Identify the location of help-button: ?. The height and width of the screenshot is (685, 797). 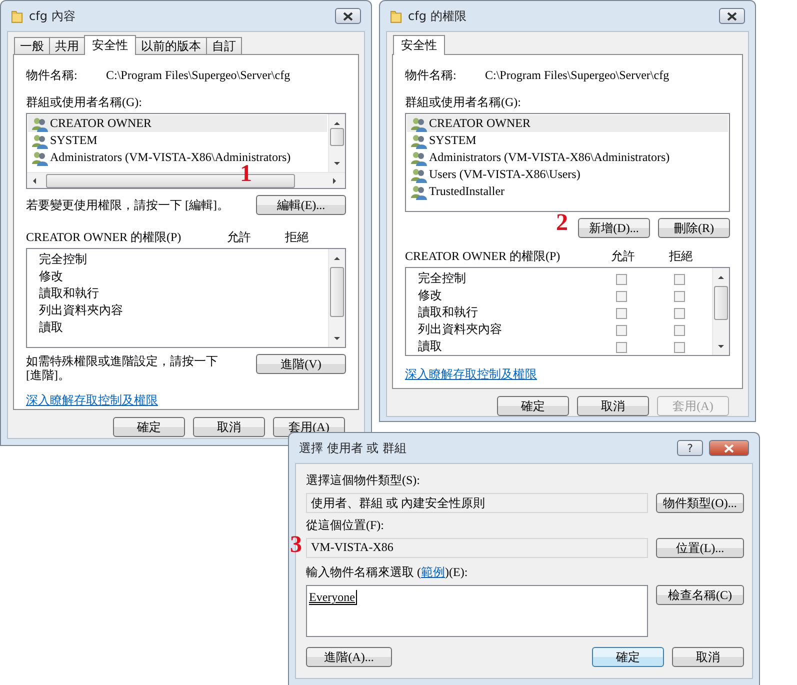
(690, 448).